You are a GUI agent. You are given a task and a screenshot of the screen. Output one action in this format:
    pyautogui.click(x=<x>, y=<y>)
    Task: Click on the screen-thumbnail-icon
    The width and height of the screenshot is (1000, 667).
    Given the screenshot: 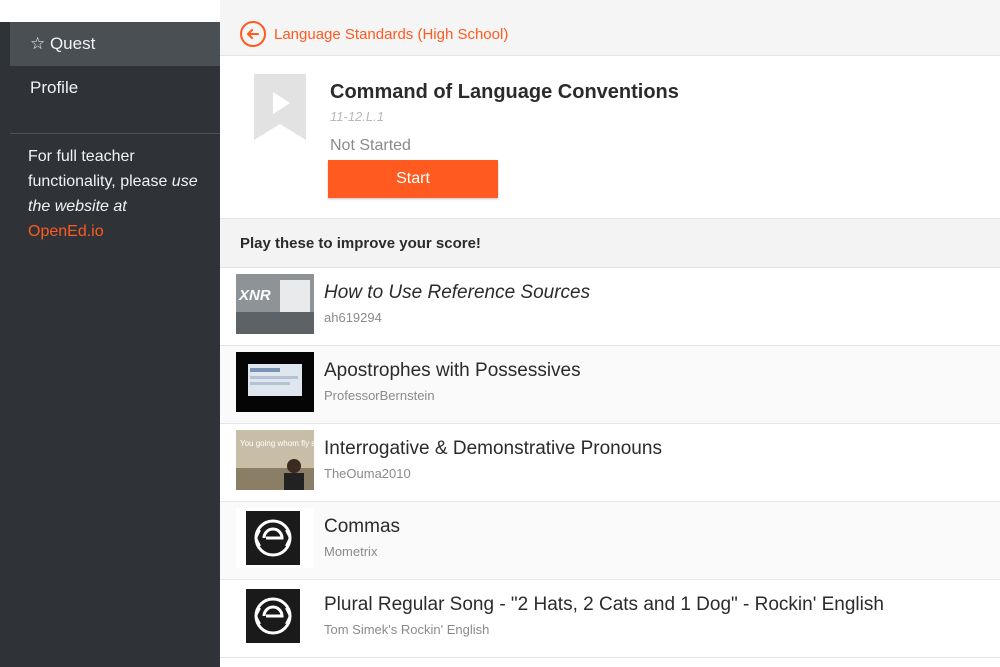 What is the action you would take?
    pyautogui.click(x=275, y=382)
    